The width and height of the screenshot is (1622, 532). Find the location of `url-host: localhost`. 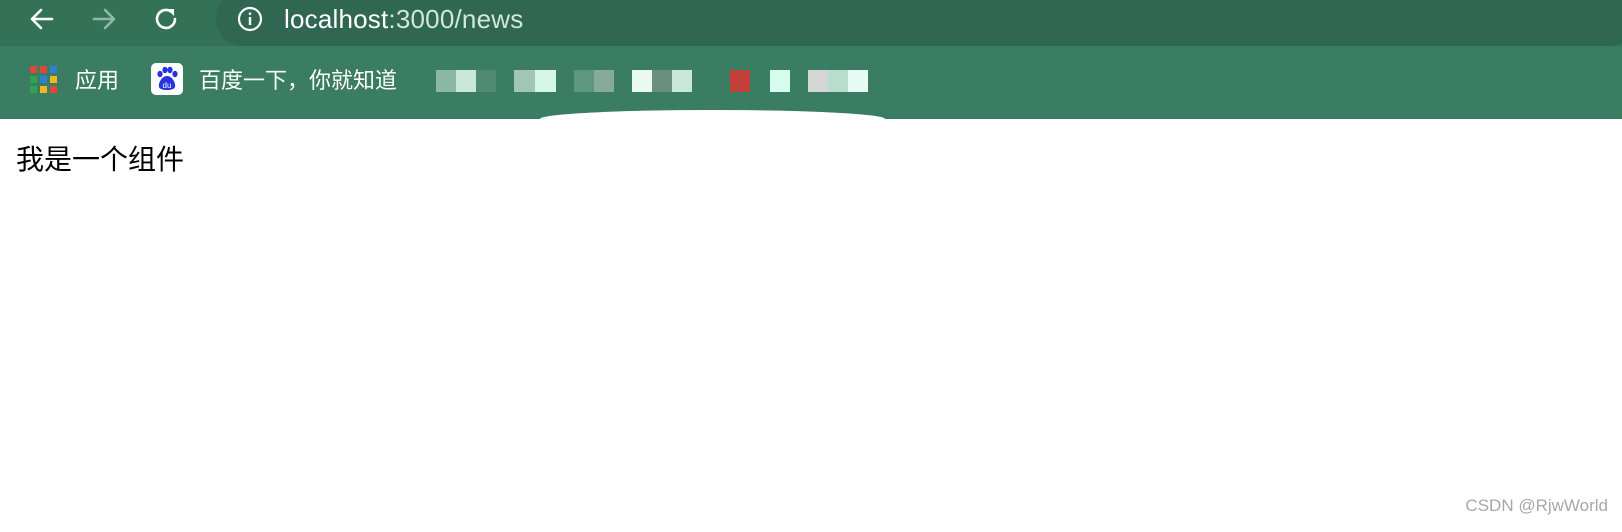

url-host: localhost is located at coordinates (336, 19).